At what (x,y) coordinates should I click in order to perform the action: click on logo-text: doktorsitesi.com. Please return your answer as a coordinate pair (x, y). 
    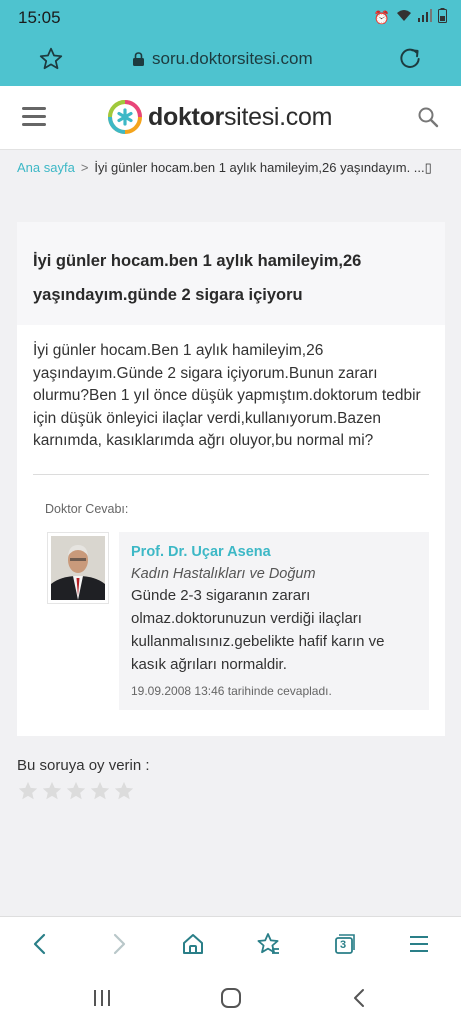
    Looking at the image, I should click on (240, 117).